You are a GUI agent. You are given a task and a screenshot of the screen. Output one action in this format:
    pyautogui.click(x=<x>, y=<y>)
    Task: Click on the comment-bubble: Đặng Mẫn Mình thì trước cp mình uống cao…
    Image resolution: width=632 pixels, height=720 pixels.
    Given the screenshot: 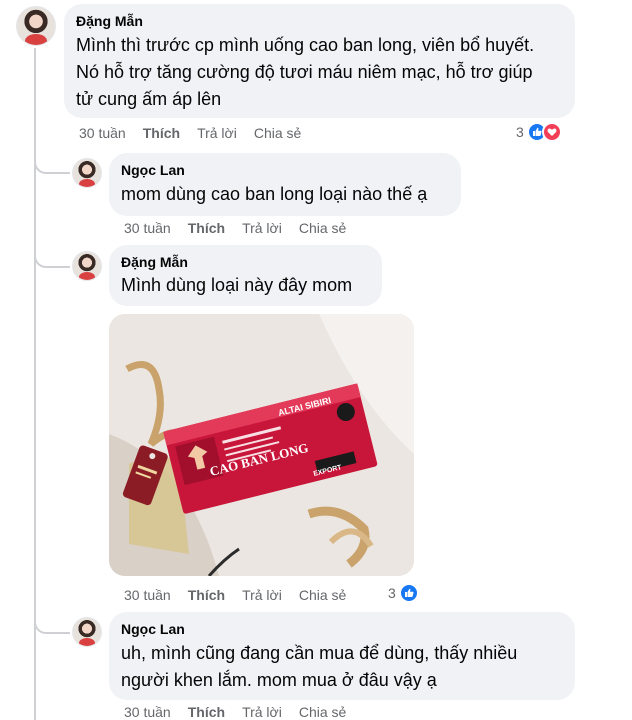 What is the action you would take?
    pyautogui.click(x=319, y=61)
    